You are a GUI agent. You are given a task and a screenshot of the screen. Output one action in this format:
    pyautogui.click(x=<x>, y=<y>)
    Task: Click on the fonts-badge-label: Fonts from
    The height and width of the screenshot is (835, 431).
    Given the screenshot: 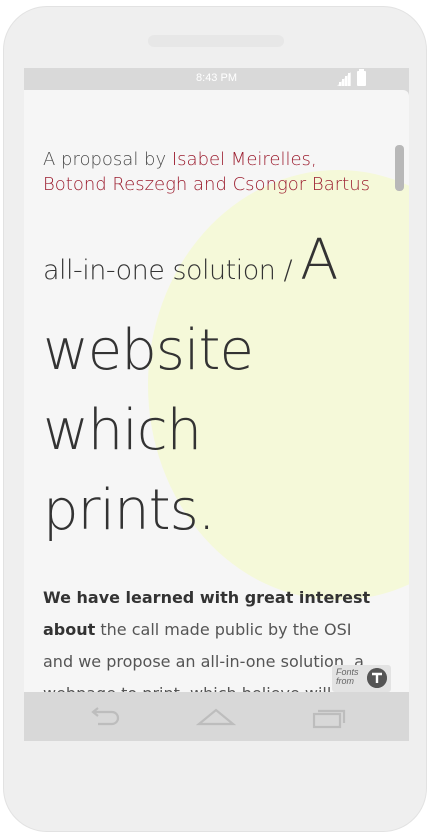 What is the action you would take?
    pyautogui.click(x=347, y=676)
    